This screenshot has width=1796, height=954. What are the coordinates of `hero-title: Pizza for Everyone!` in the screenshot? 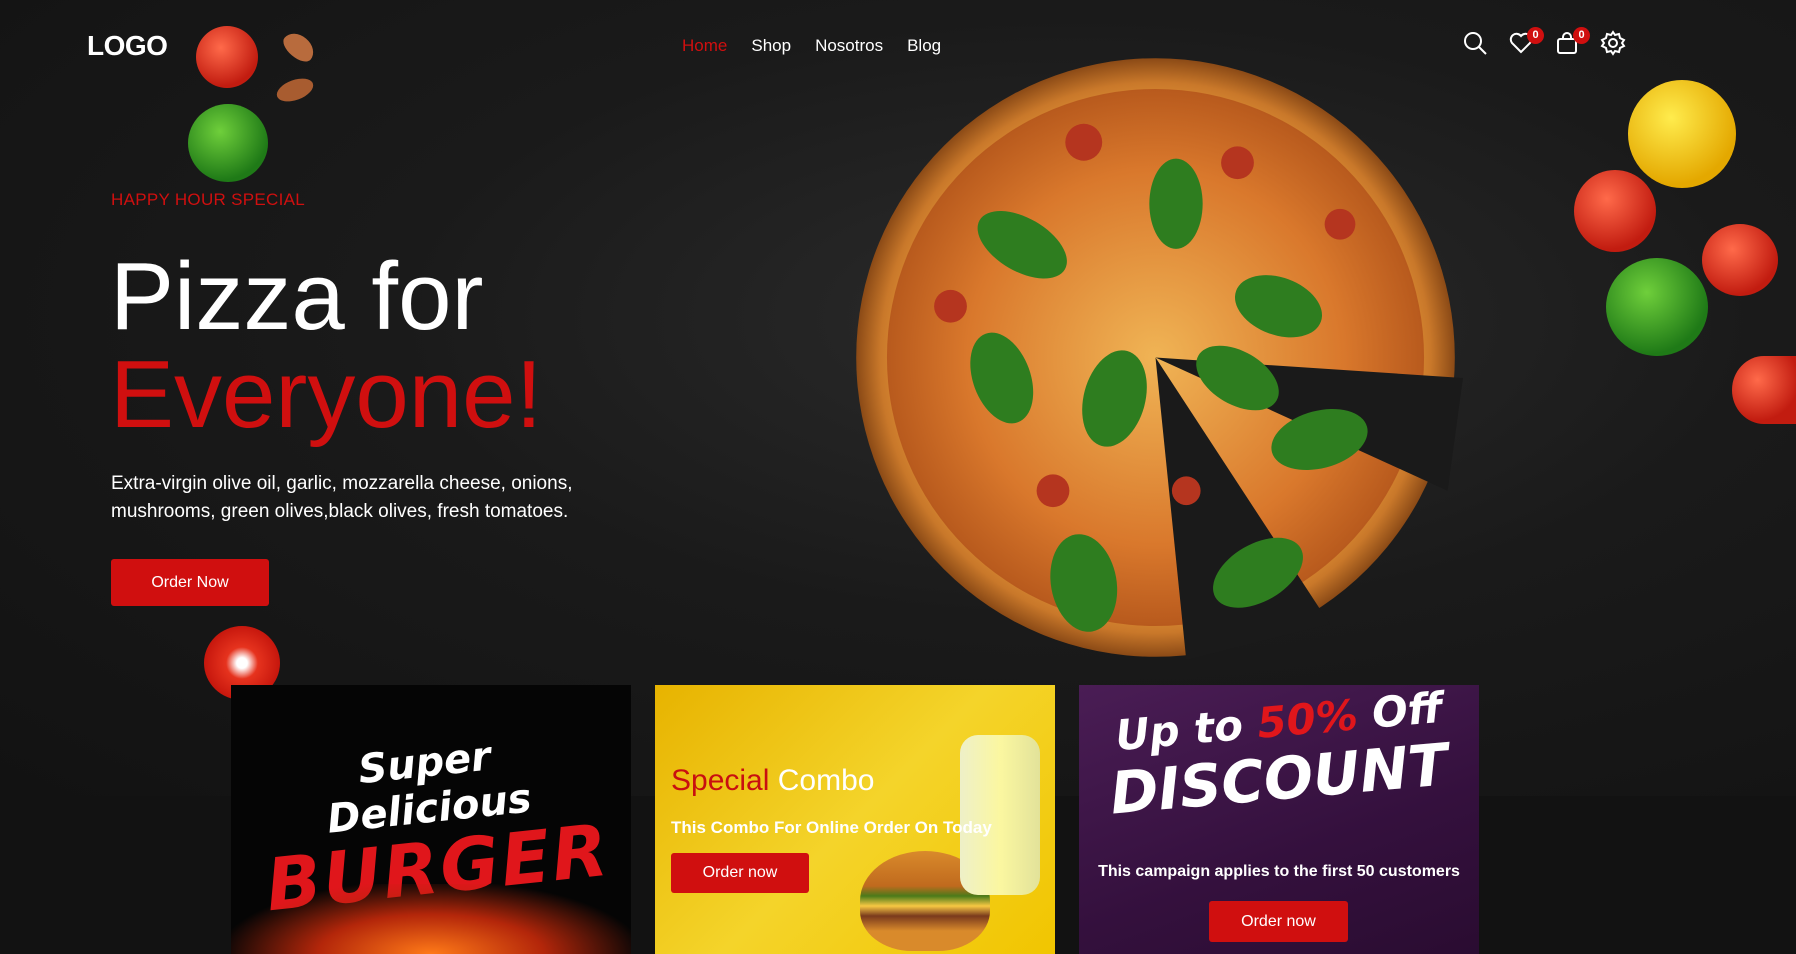 It's located at (326, 346).